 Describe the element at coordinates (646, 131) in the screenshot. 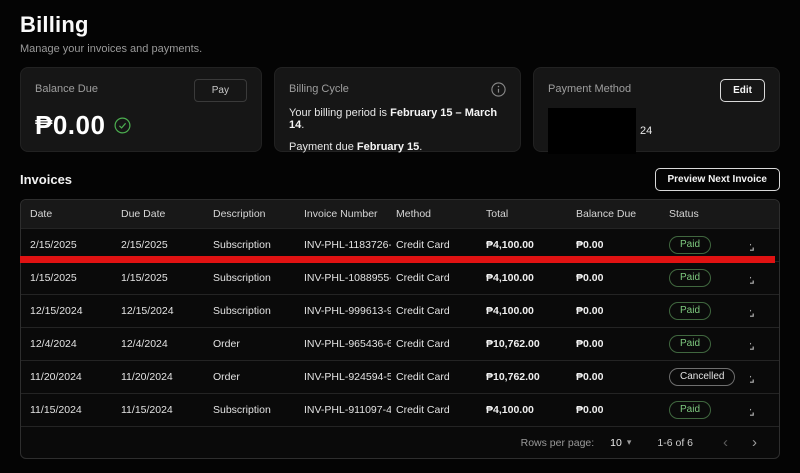

I see `card-last-digits: 24` at that location.